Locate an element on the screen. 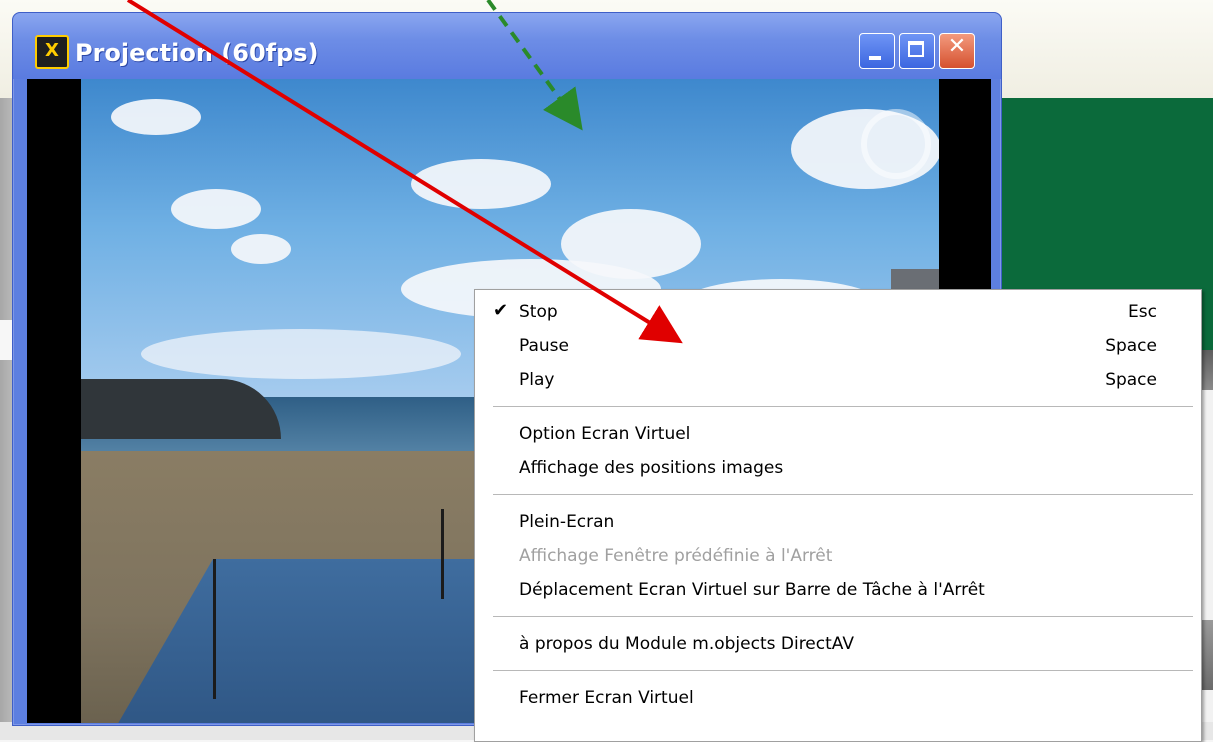 The height and width of the screenshot is (742, 1213). menu-item-label: Fermer Ecran Virtuel is located at coordinates (606, 698).